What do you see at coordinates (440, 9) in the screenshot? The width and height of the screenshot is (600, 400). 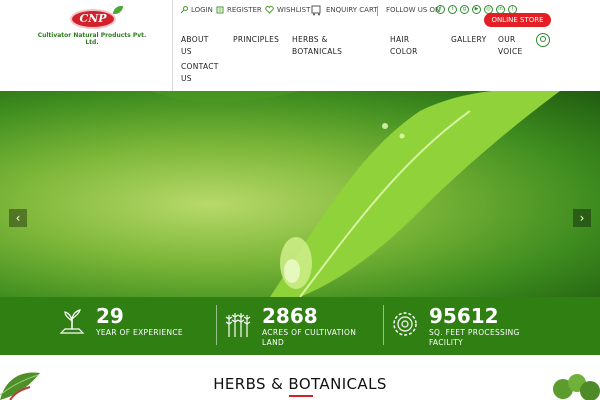 I see `facebook-icon: f` at bounding box center [440, 9].